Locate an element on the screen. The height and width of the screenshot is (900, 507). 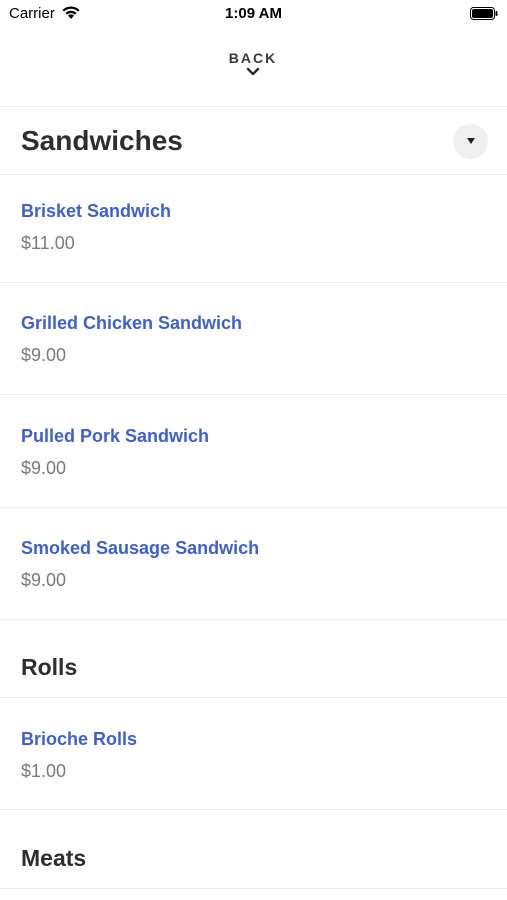
status-bar: Carrier 1:09 AM is located at coordinates (253, 14).